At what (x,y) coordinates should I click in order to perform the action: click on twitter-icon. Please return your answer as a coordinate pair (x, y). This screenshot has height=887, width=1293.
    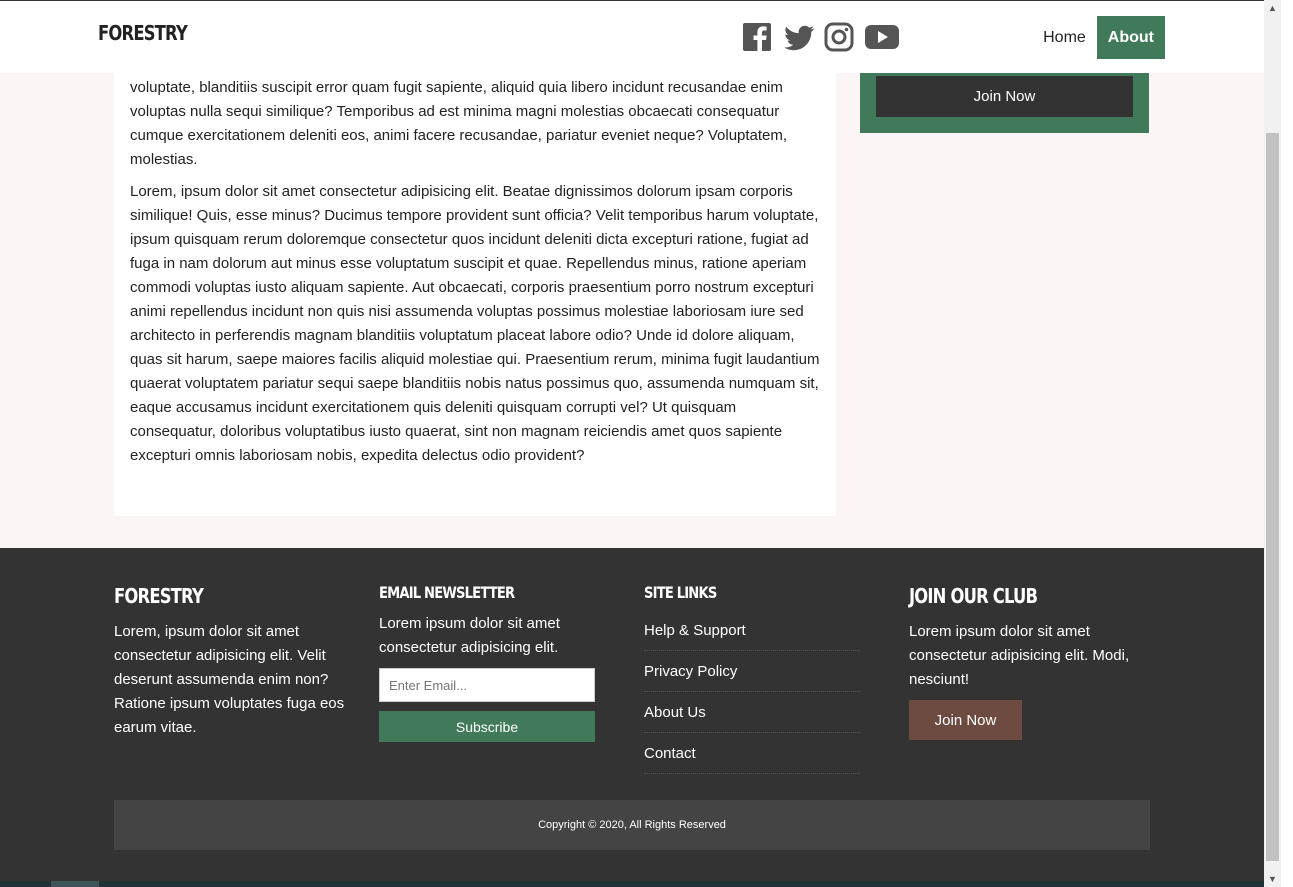
    Looking at the image, I should click on (799, 37).